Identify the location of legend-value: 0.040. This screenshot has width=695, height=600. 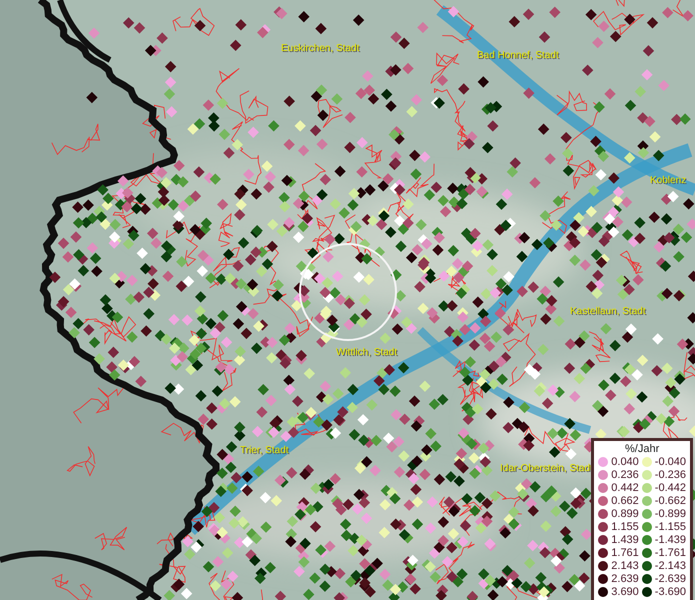
(625, 462).